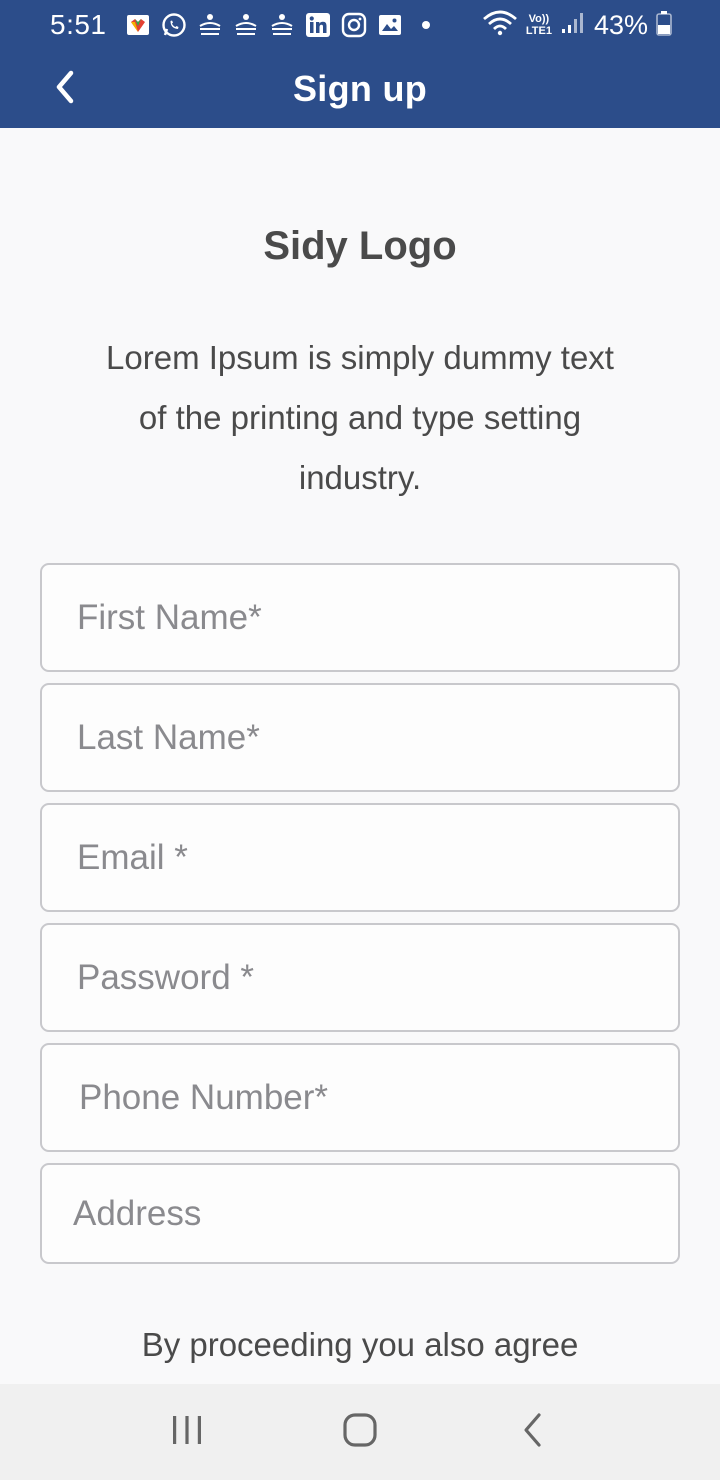 The width and height of the screenshot is (720, 1480). I want to click on back-button, so click(65, 89).